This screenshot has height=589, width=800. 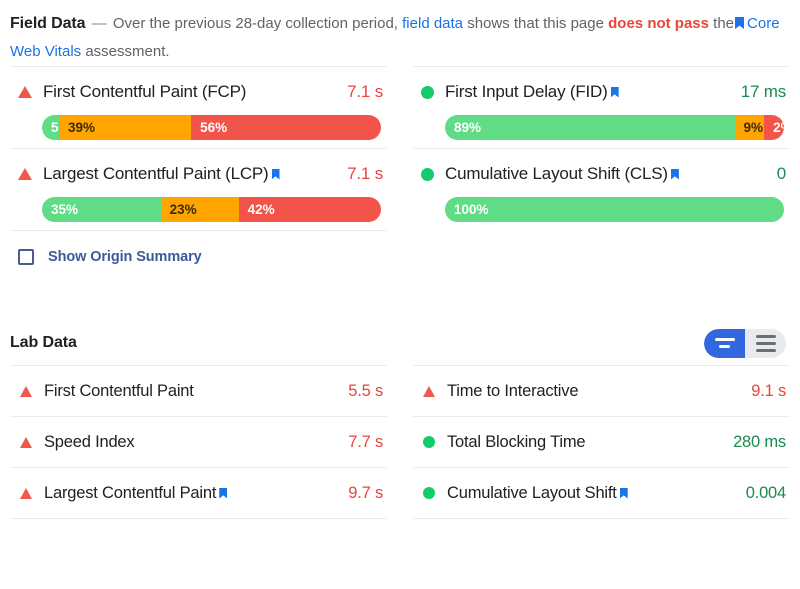 I want to click on distribution-bar: 5% 39% 56%, so click(x=211, y=127).